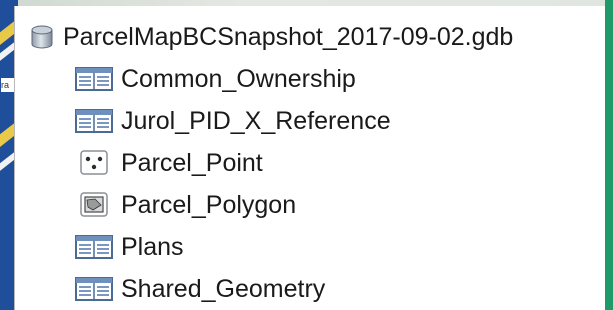  What do you see at coordinates (42, 37) in the screenshot?
I see `geodatabase-icon` at bounding box center [42, 37].